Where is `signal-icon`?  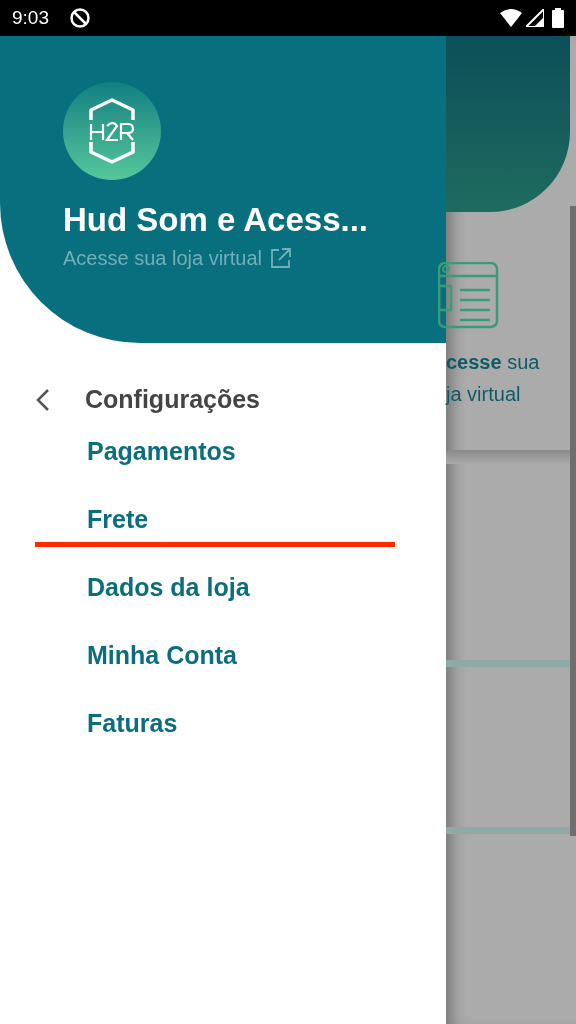
signal-icon is located at coordinates (535, 18).